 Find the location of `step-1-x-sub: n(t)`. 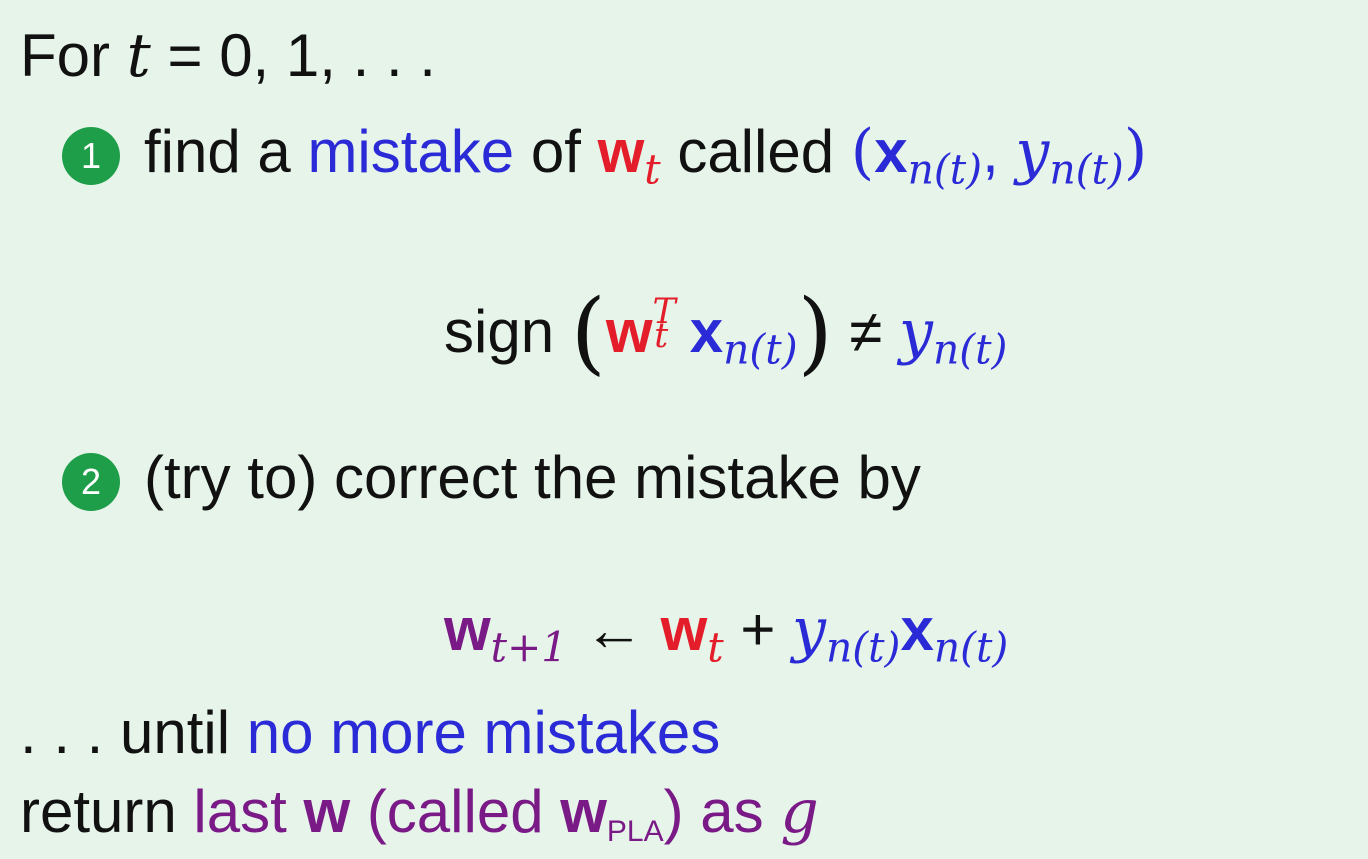

step-1-x-sub: n(t) is located at coordinates (945, 169).